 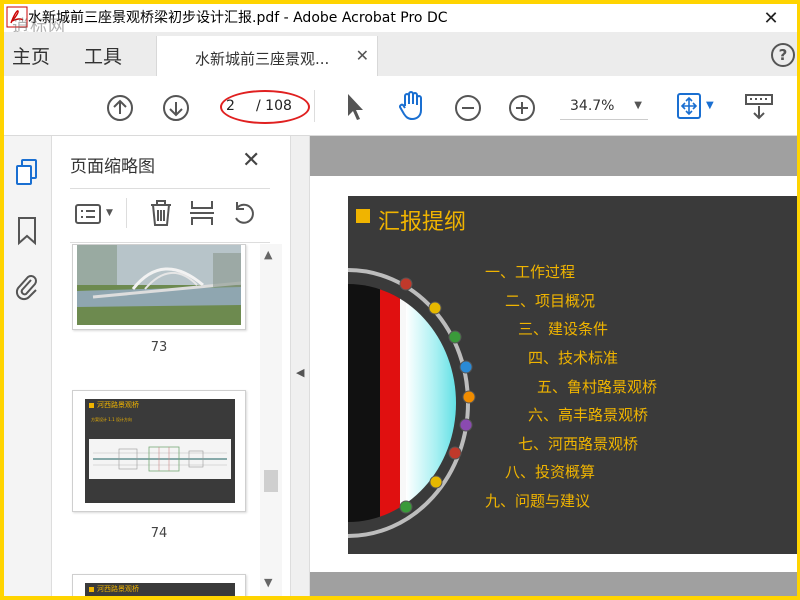 What do you see at coordinates (244, 213) in the screenshot?
I see `rotate-page-icon` at bounding box center [244, 213].